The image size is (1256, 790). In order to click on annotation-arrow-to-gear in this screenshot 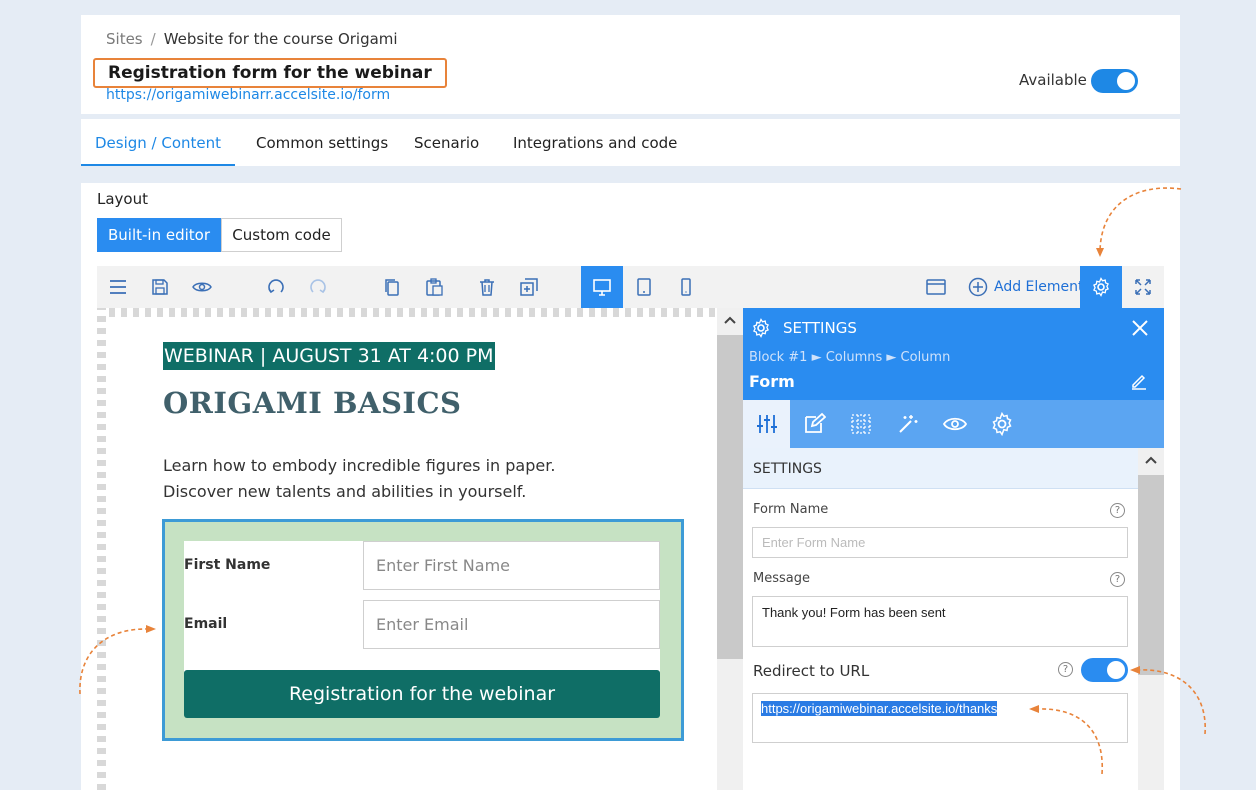, I will do `click(1139, 222)`.